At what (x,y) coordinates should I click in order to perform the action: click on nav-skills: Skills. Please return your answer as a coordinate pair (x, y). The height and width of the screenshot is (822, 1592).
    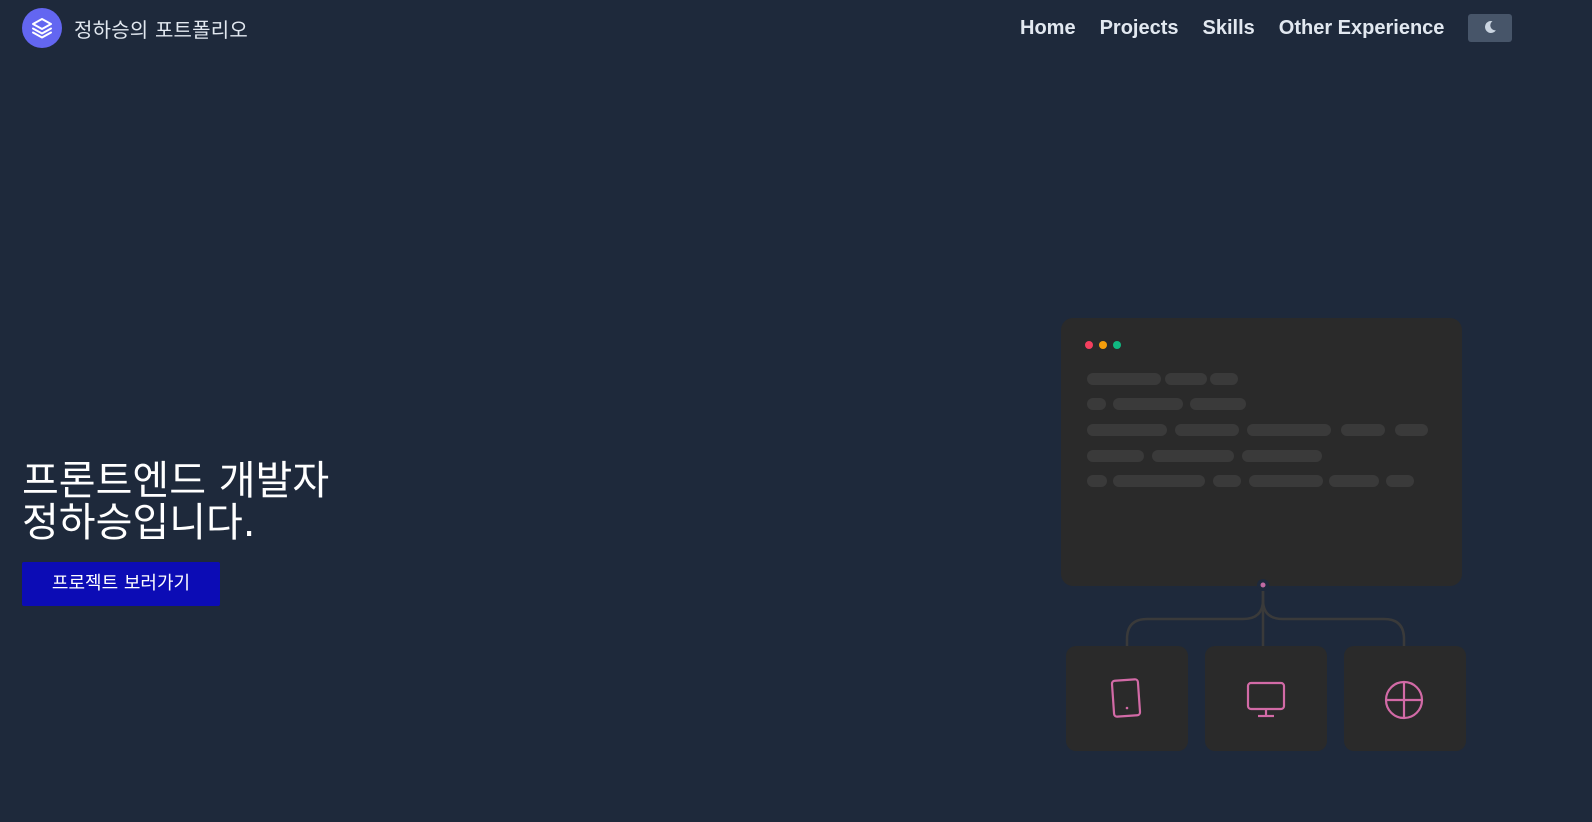
    Looking at the image, I should click on (1229, 28).